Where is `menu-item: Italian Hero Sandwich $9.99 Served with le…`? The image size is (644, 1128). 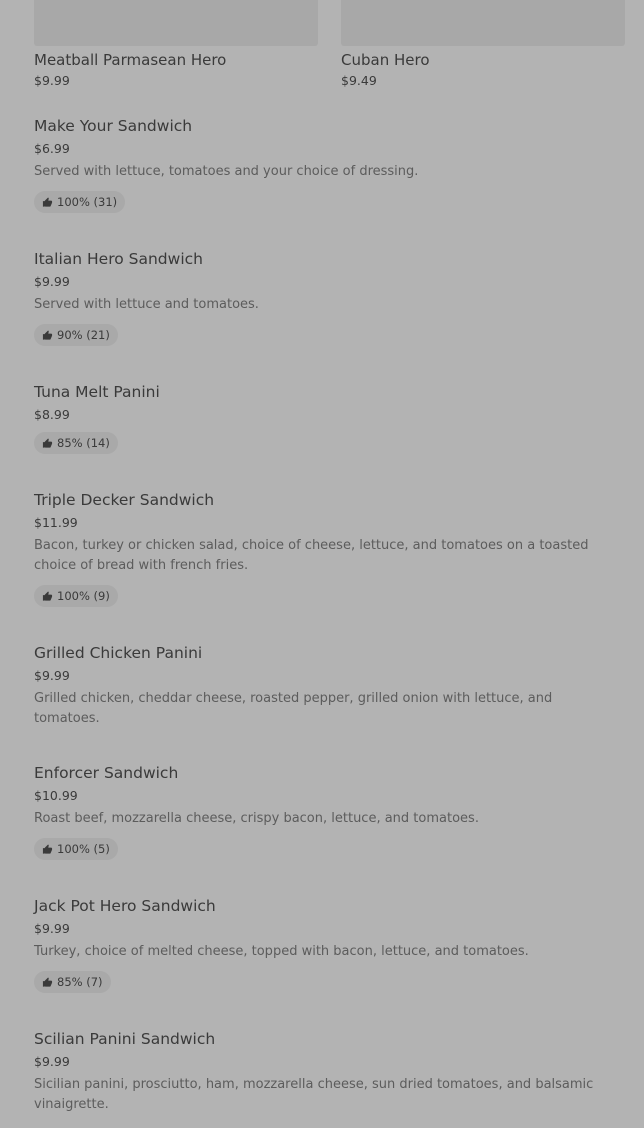 menu-item: Italian Hero Sandwich $9.99 Served with le… is located at coordinates (324, 297).